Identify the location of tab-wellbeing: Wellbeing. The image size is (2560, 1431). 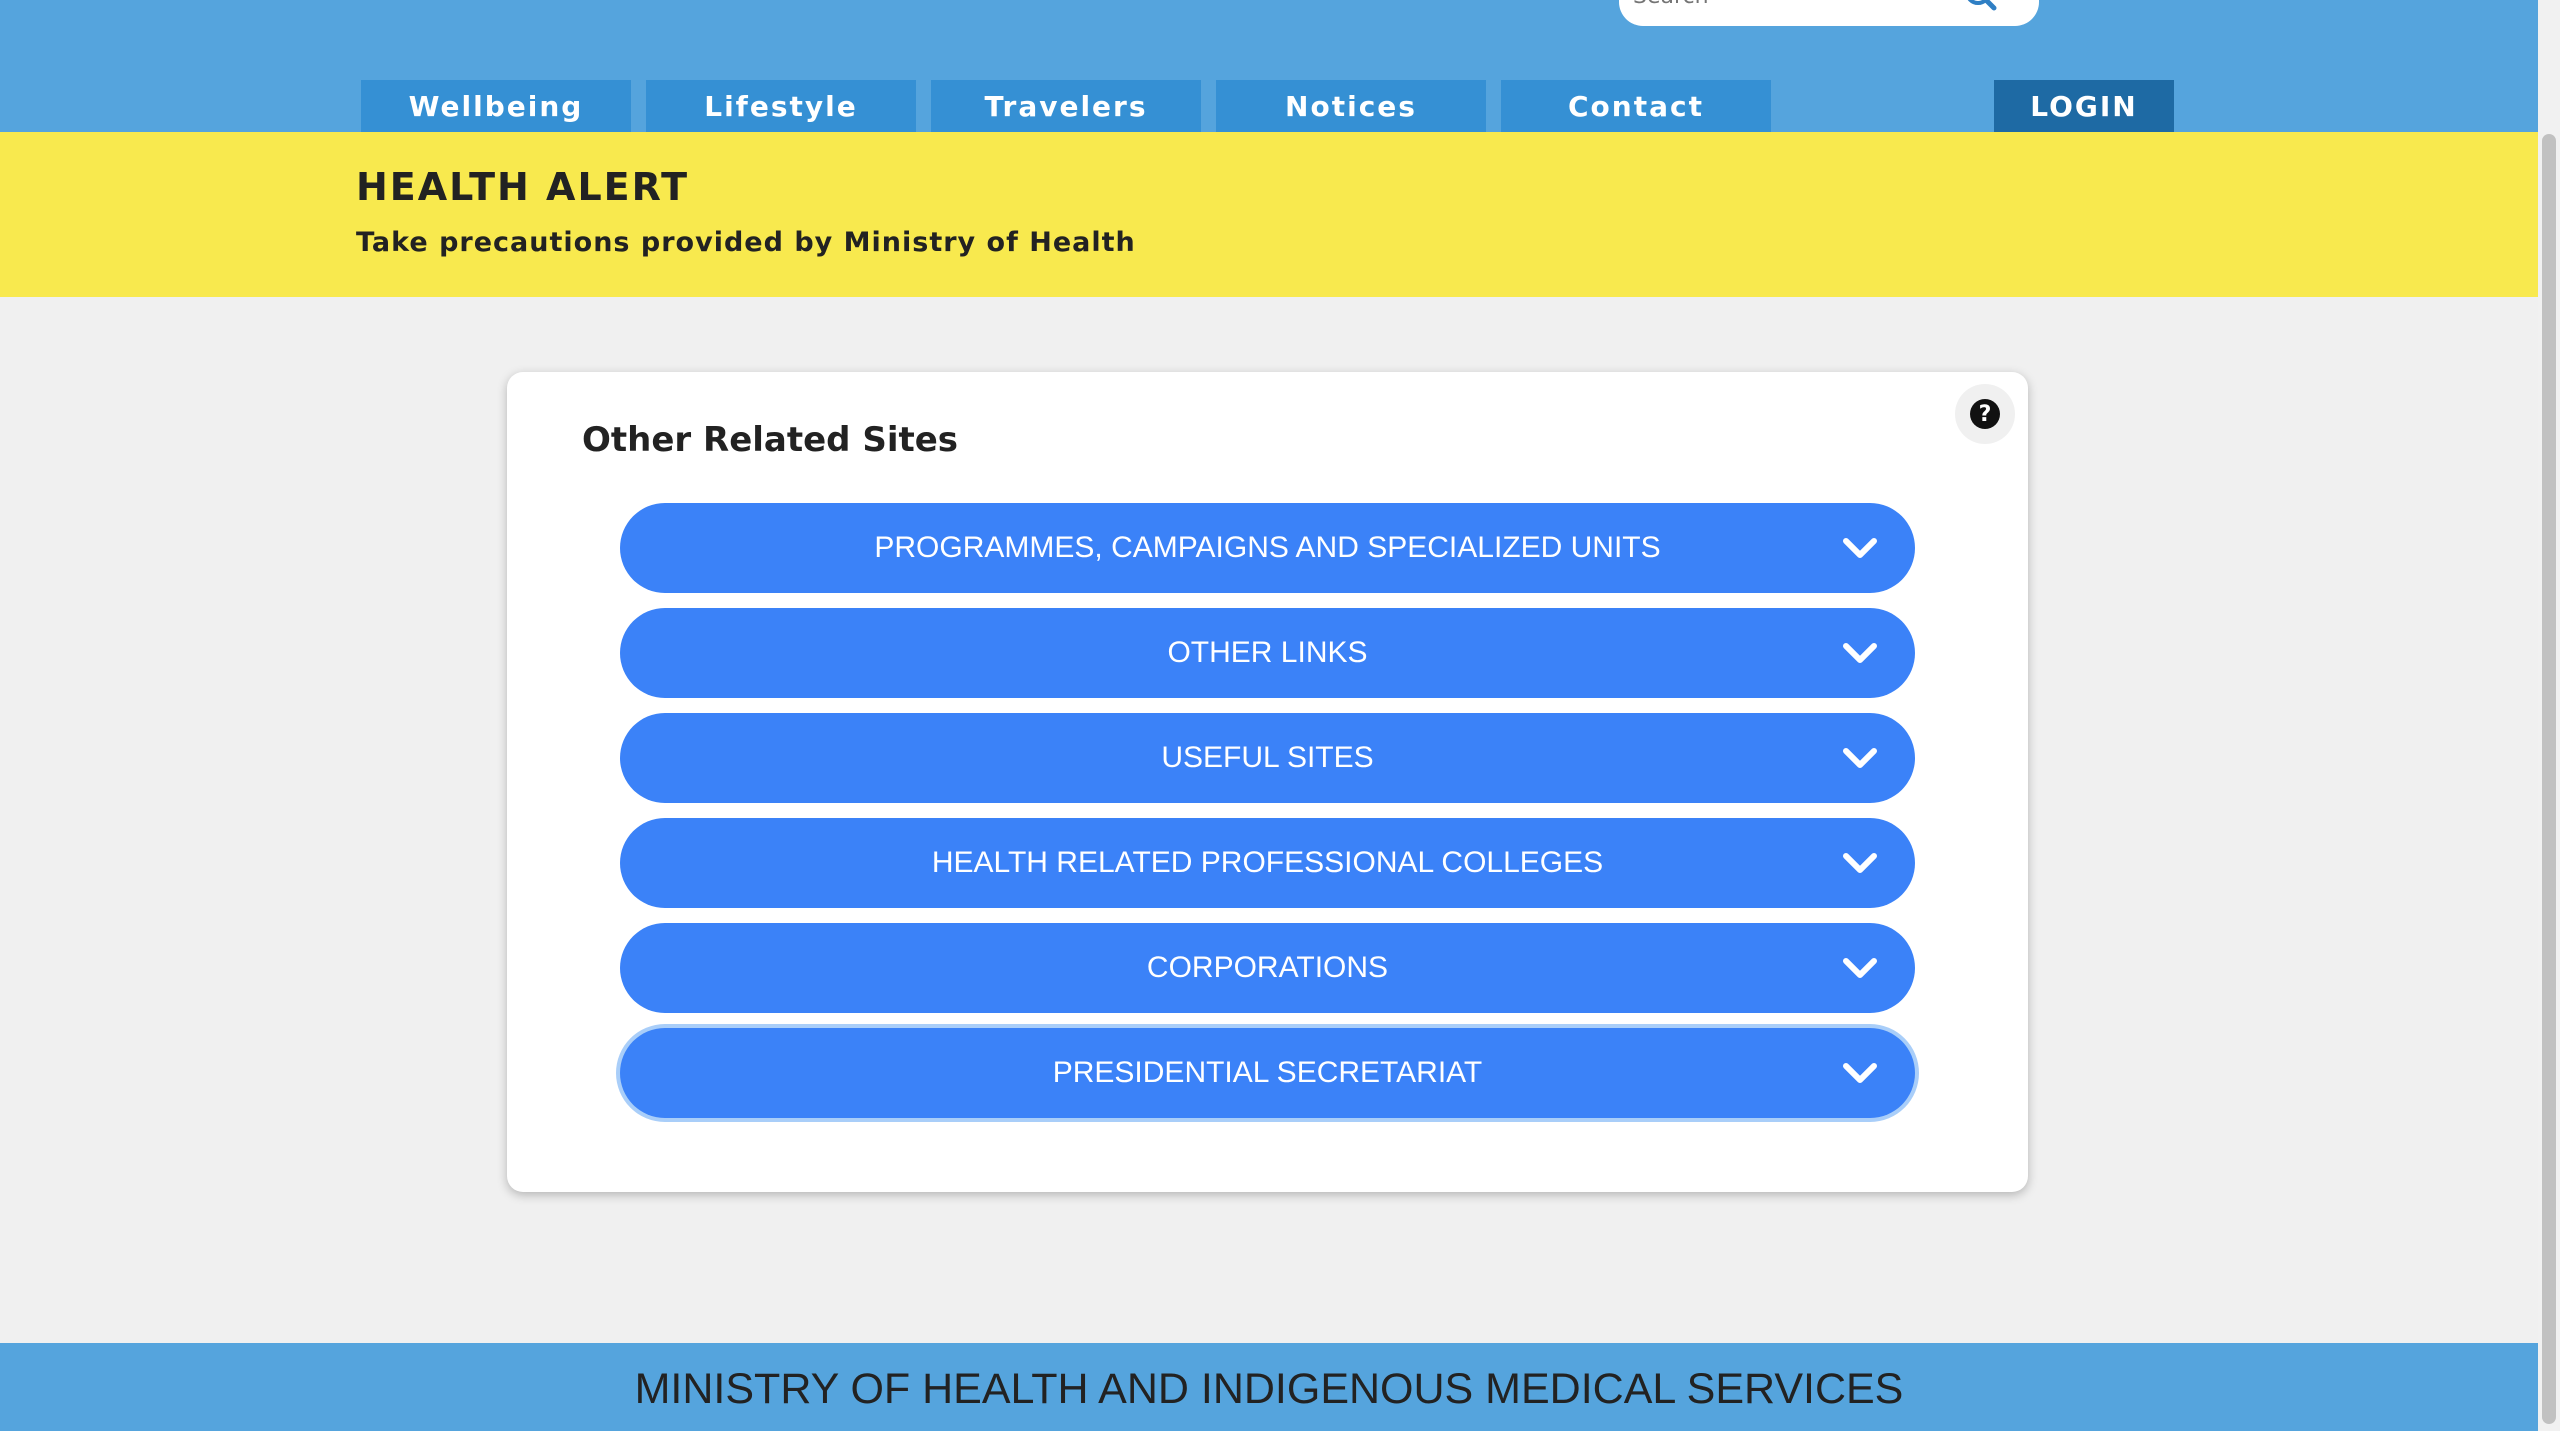
(496, 106).